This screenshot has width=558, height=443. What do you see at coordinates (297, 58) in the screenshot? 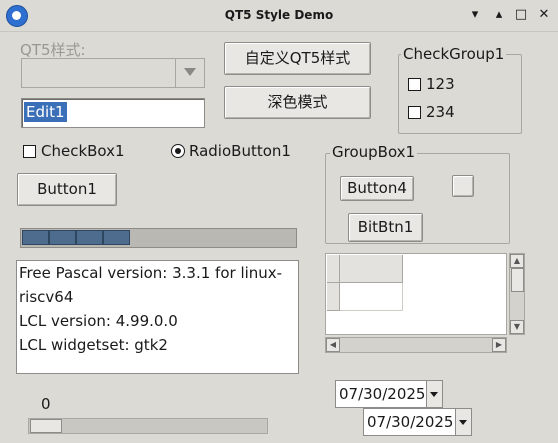
I see `custom-style-button: 自定义QT5样式` at bounding box center [297, 58].